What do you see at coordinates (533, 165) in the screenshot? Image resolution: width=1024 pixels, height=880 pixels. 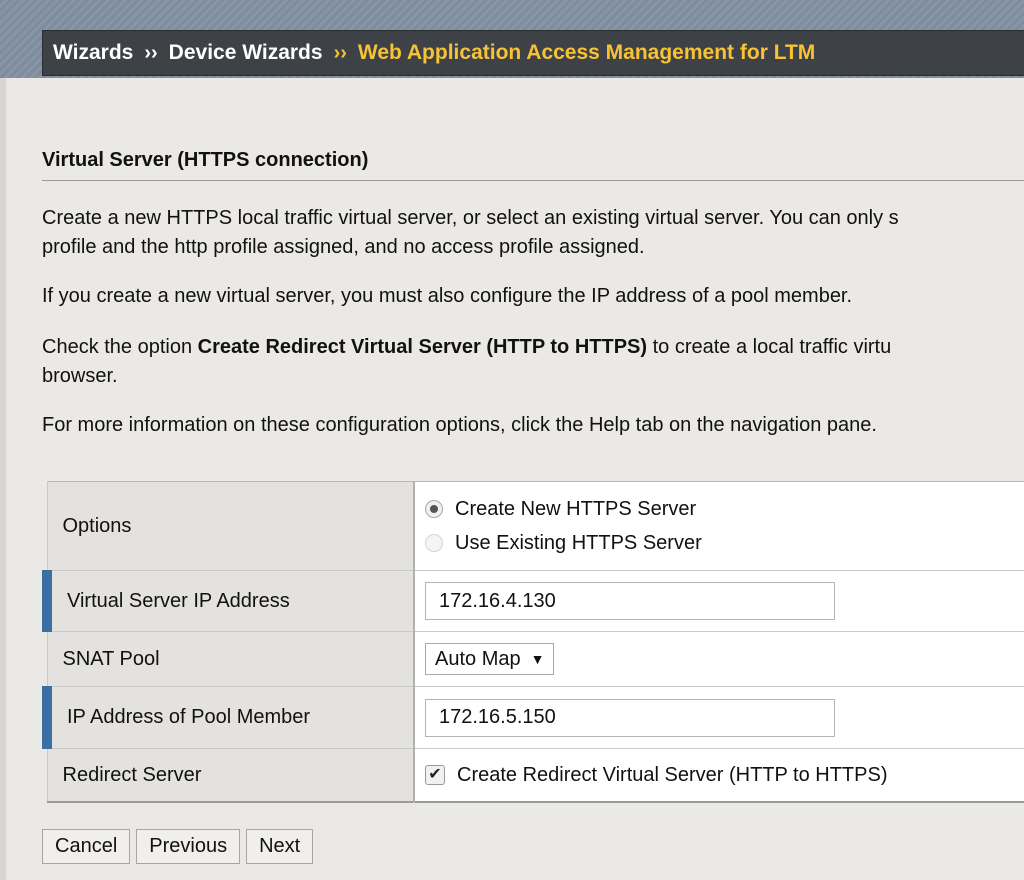 I see `section-title: Virtual Server (HTTPS connection)` at bounding box center [533, 165].